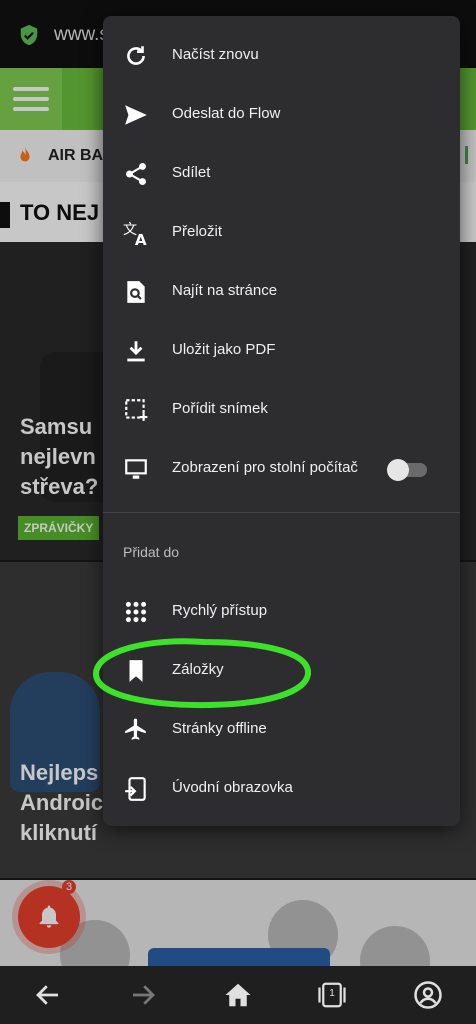  What do you see at coordinates (281, 114) in the screenshot?
I see `menu-item-send-to-flow: Odeslat do Flow` at bounding box center [281, 114].